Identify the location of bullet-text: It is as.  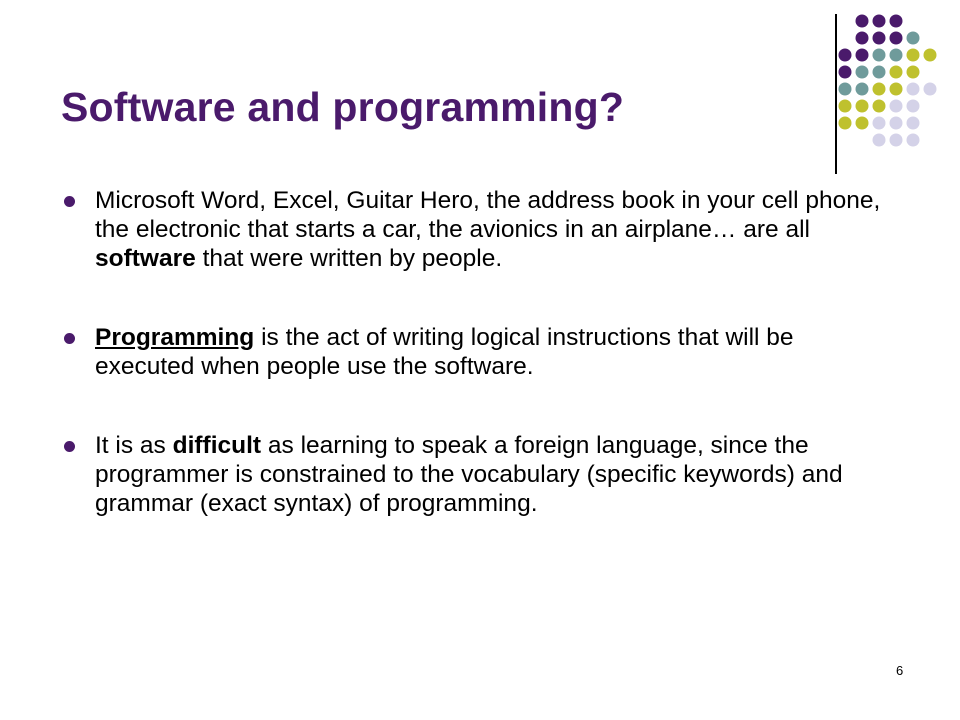
(134, 445).